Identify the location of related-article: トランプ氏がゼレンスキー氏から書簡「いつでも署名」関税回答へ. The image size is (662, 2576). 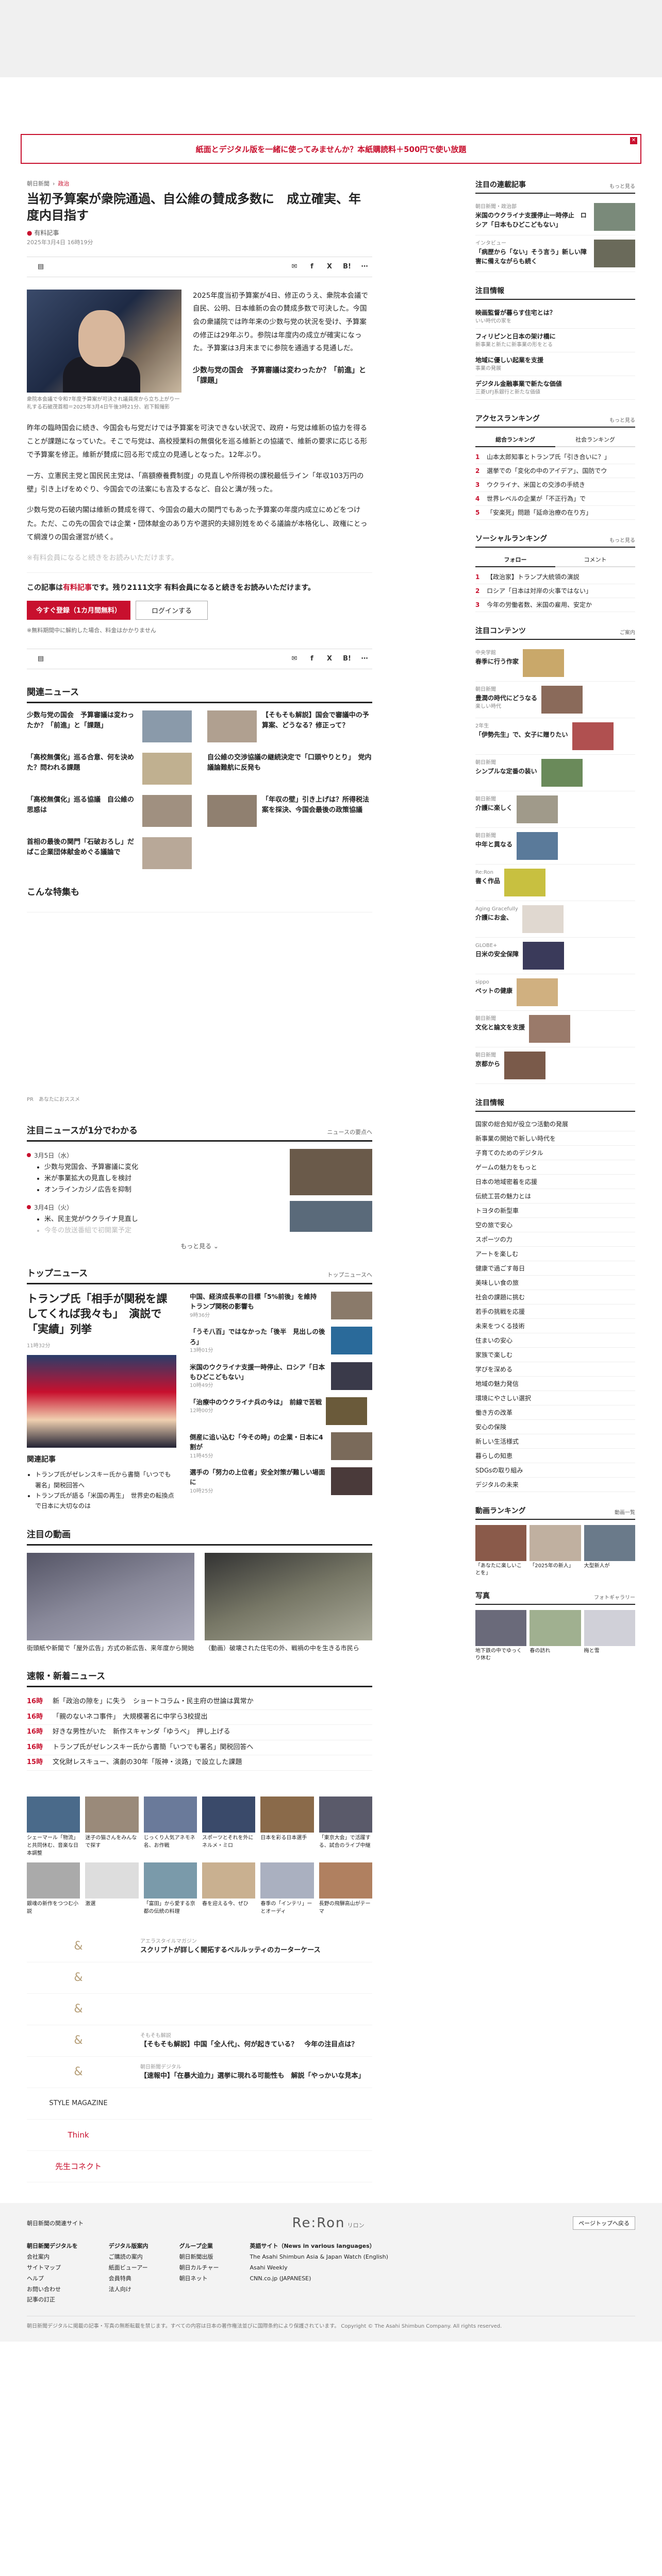
(106, 1479).